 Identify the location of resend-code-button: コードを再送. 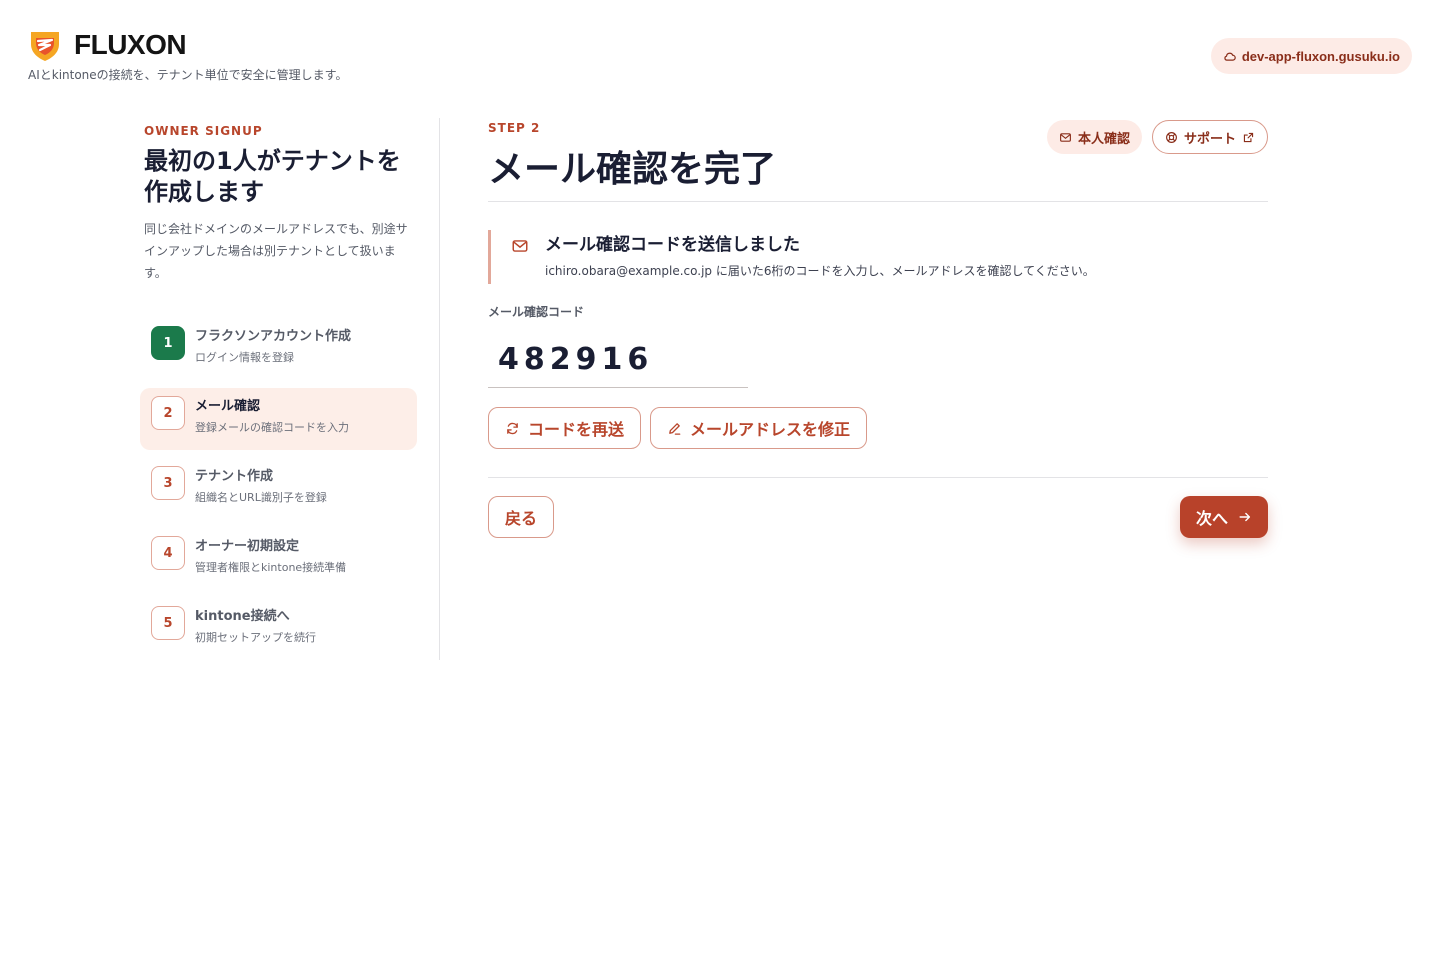
(565, 428).